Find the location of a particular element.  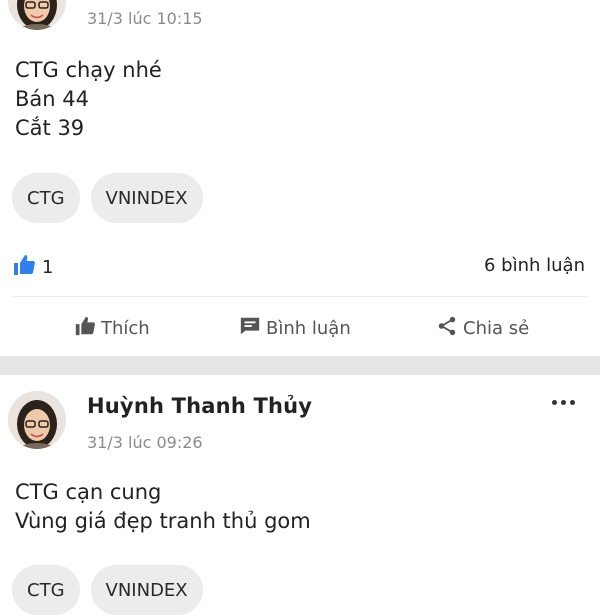

more-options-icon is located at coordinates (563, 402).